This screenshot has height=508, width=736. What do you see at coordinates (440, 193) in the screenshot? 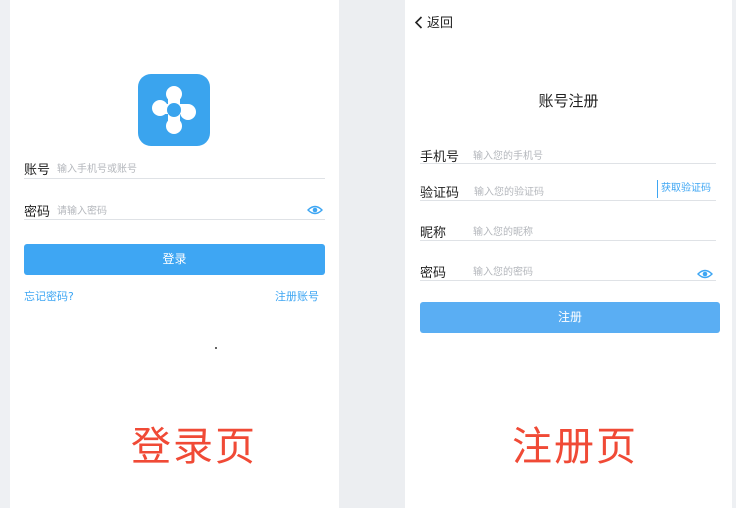
I see `code-label: 验证码` at bounding box center [440, 193].